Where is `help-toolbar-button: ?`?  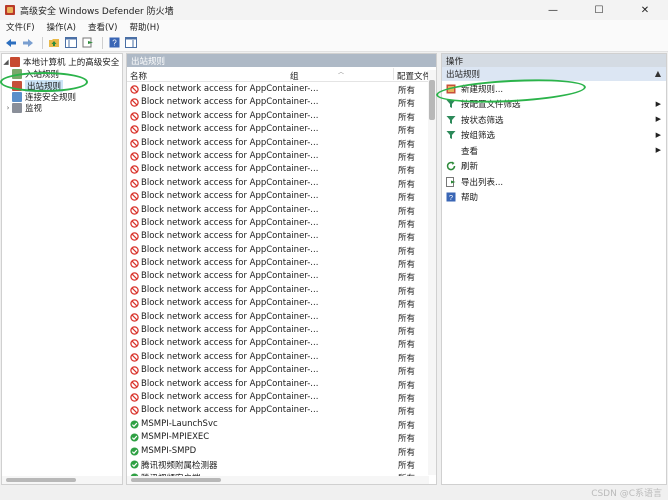
help-toolbar-button: ? is located at coordinates (114, 43).